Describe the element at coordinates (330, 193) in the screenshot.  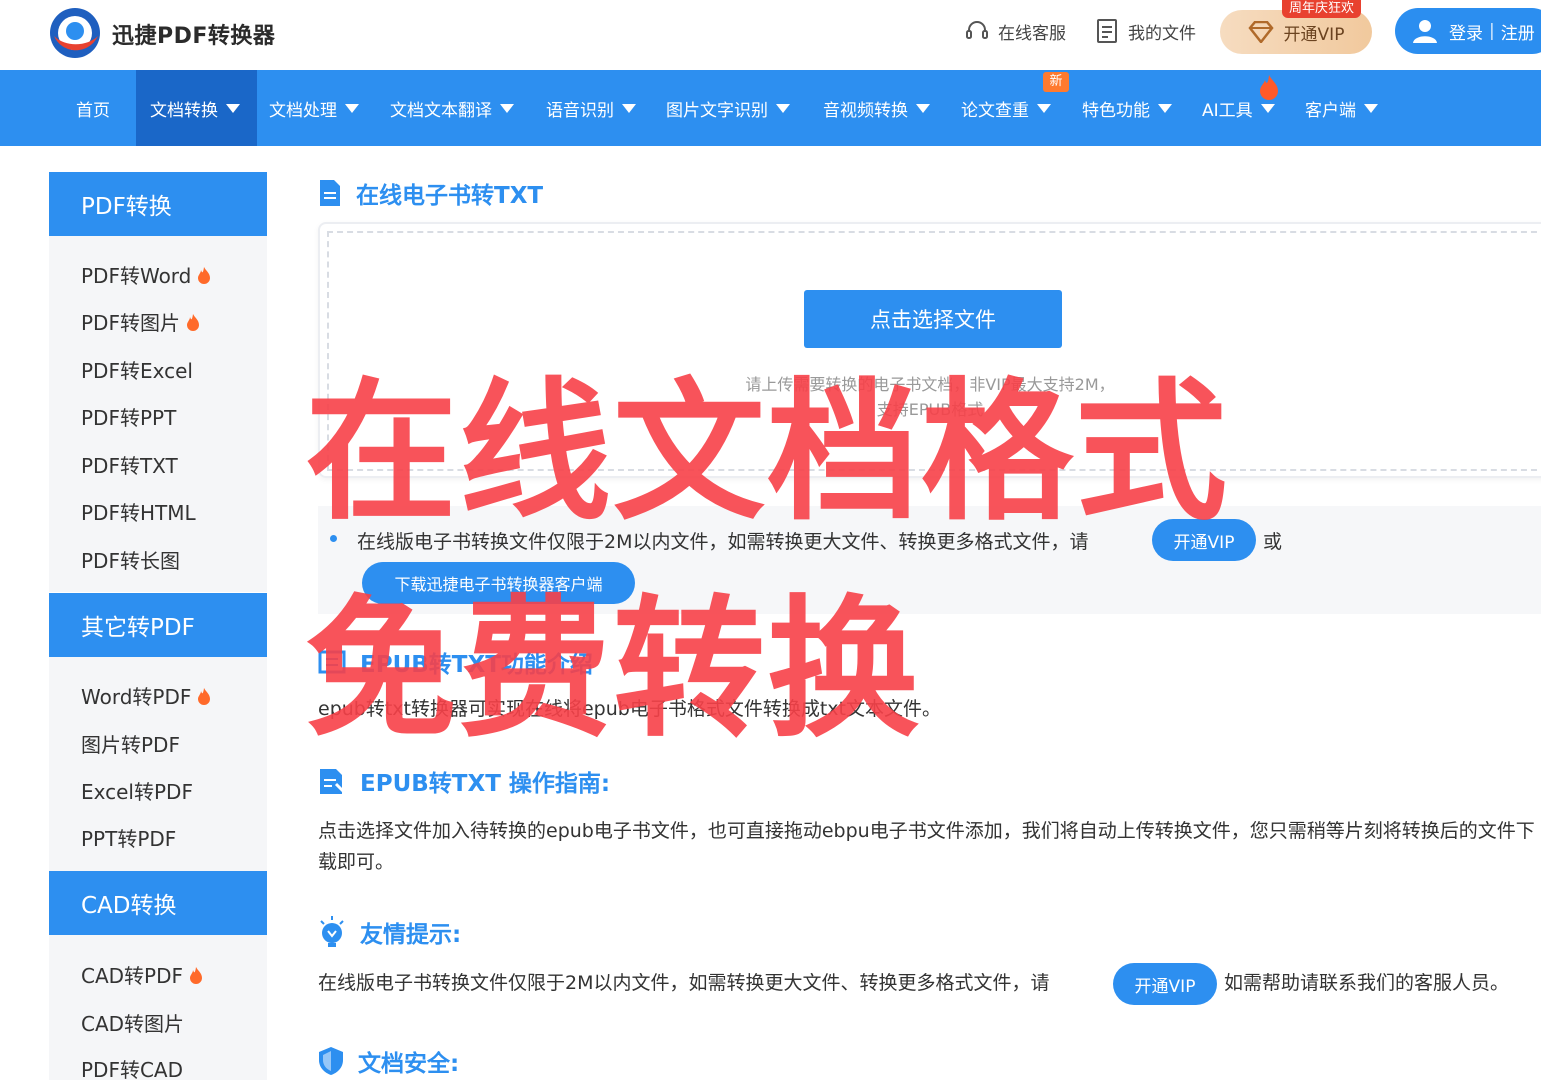
I see `document-icon` at that location.